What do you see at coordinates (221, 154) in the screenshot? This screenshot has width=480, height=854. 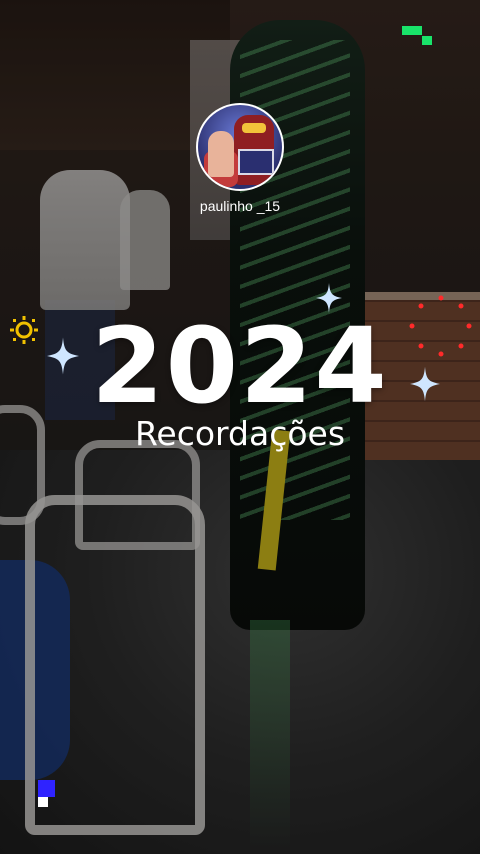 I see `child-figure` at bounding box center [221, 154].